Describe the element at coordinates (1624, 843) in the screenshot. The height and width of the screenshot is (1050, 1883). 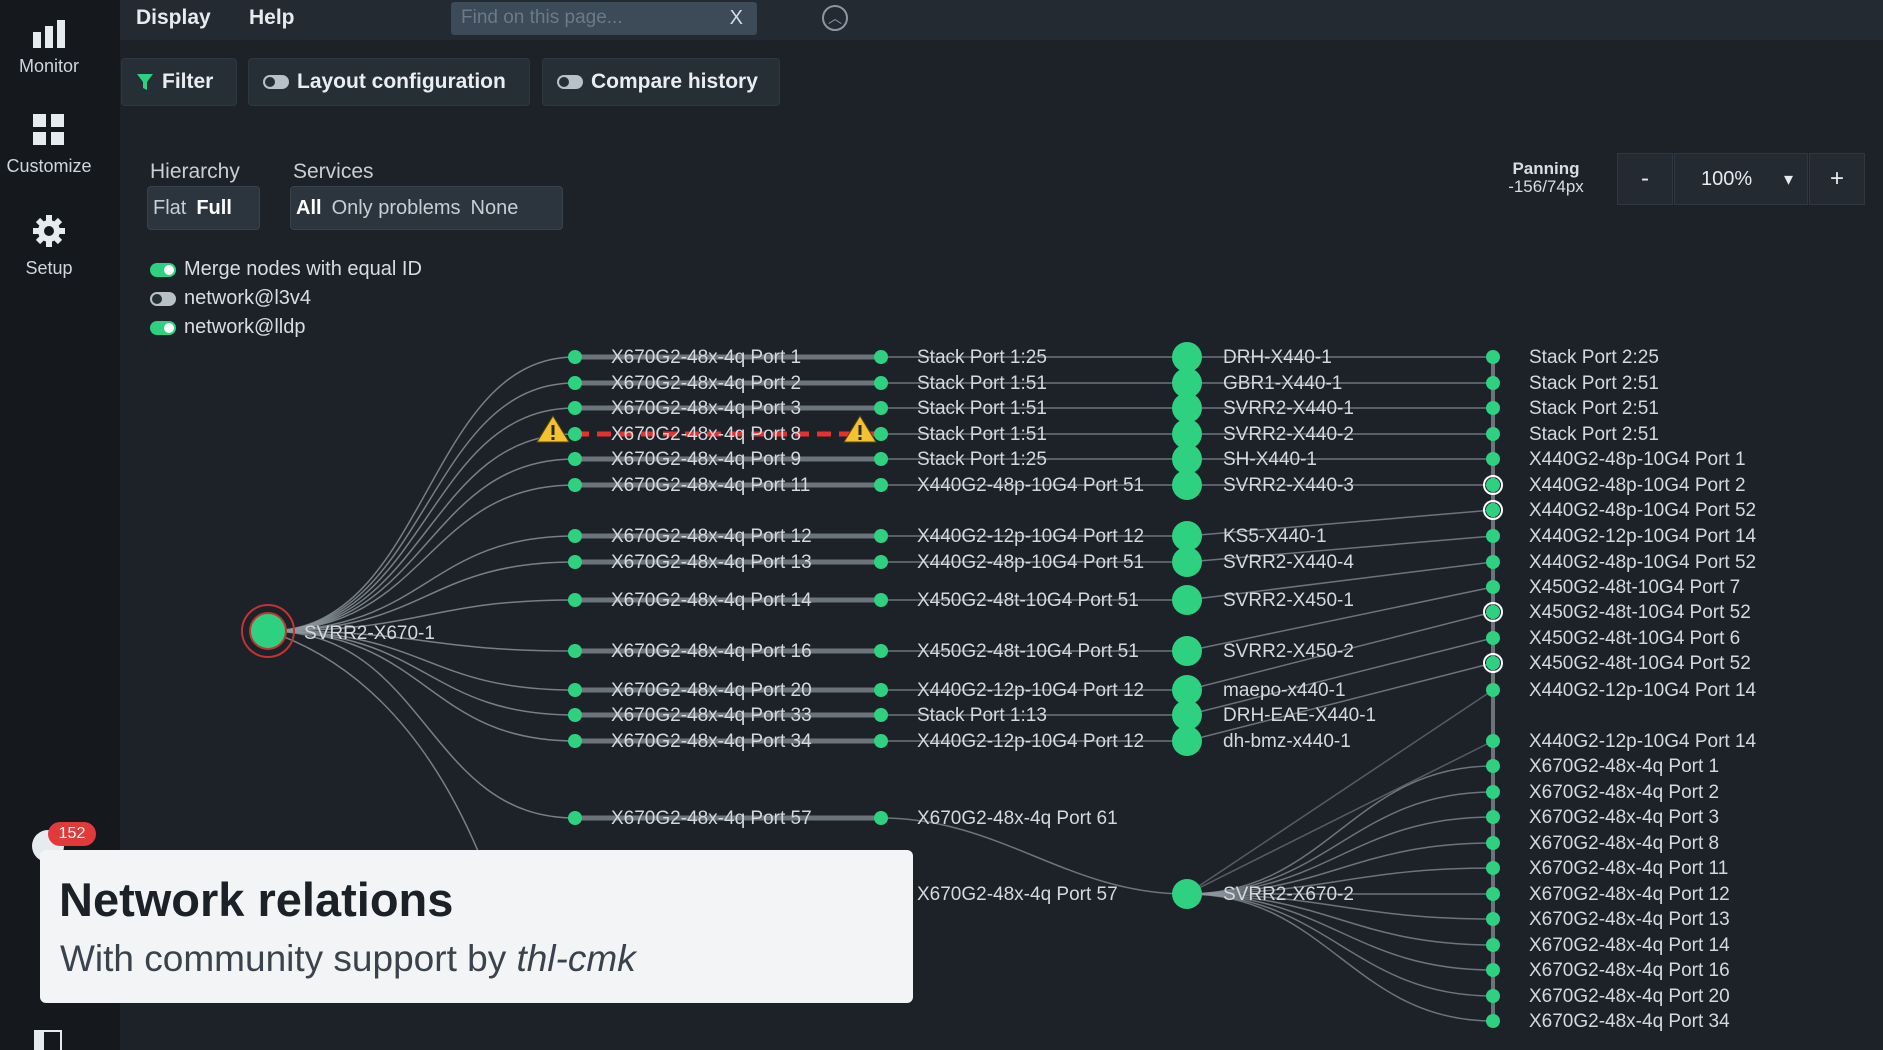
I see `host-port-label: X670G2-48x-4q Port 8` at that location.